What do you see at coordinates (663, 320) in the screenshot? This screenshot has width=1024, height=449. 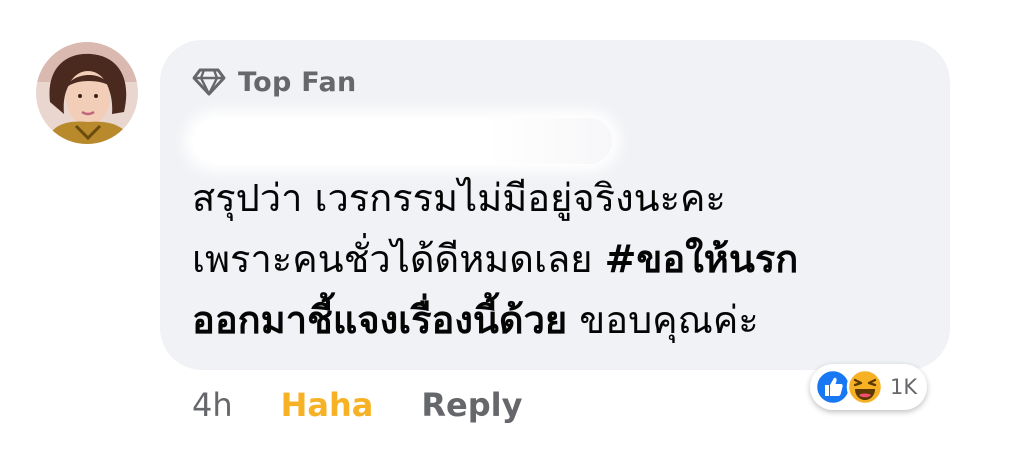 I see `comment-text-segment: ขอบคุณค่ะ` at bounding box center [663, 320].